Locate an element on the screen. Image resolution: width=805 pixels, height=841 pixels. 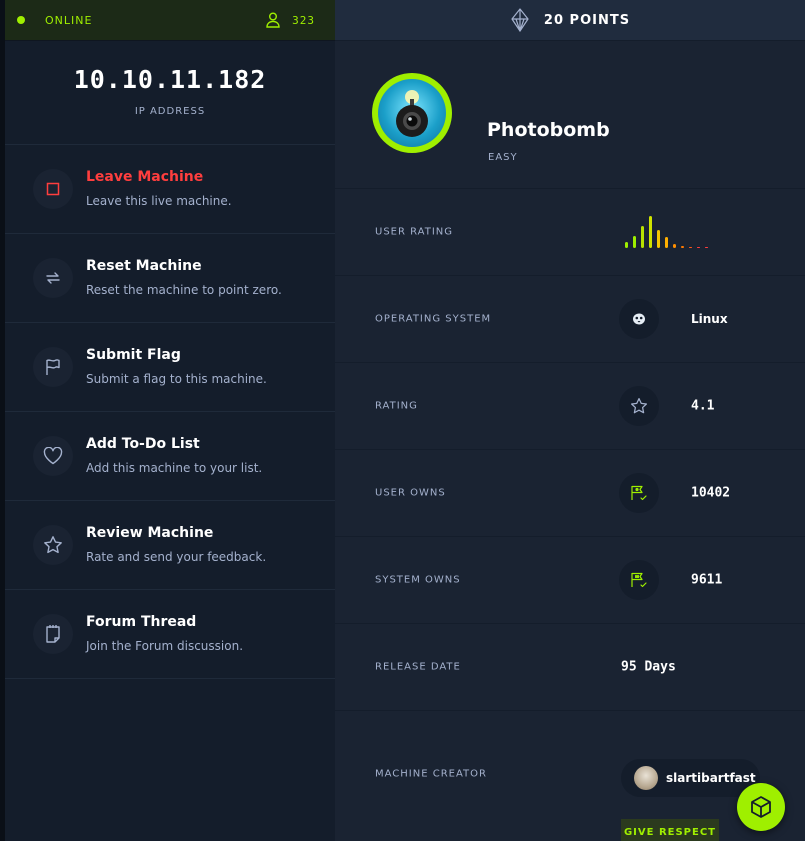
diamond-icon is located at coordinates (520, 20).